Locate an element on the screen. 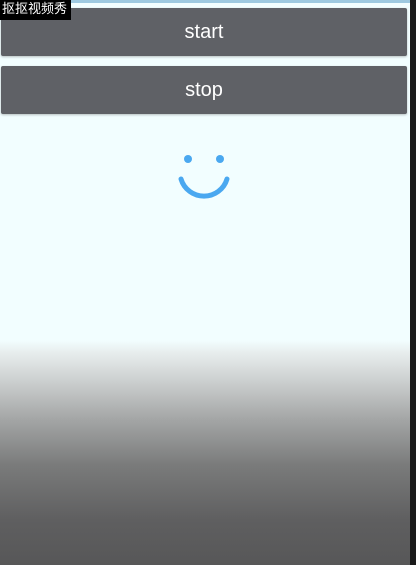 The width and height of the screenshot is (416, 565). left-eye is located at coordinates (188, 159).